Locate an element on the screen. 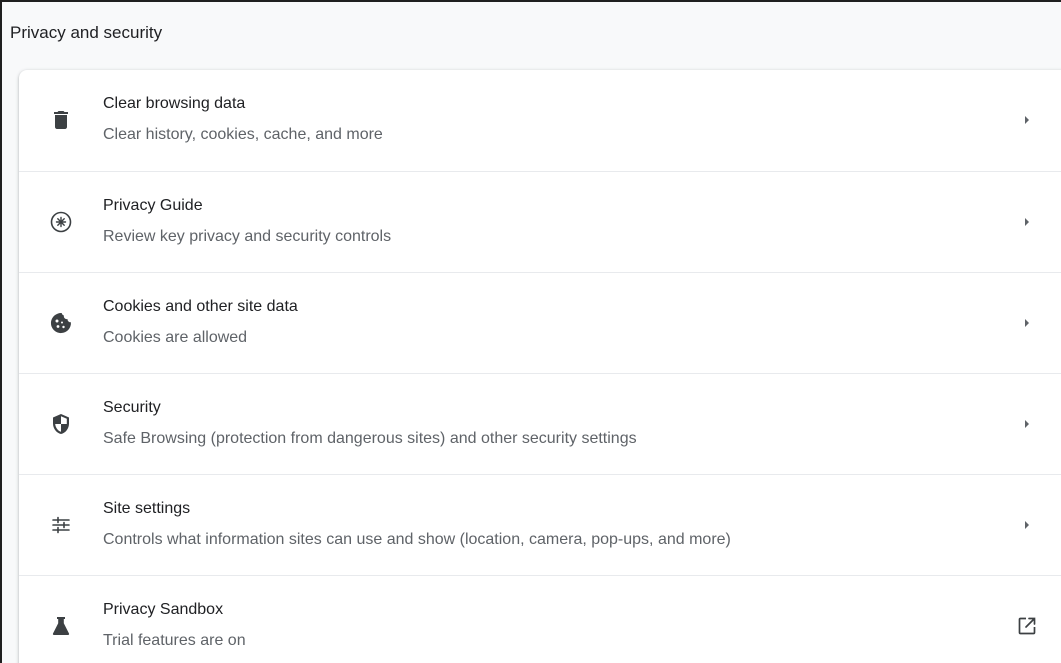 This screenshot has height=663, width=1061. row-title: Privacy Sandbox is located at coordinates (163, 609).